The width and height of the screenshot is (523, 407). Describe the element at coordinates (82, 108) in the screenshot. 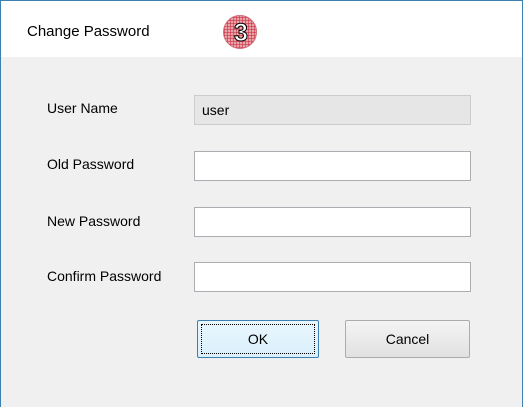

I see `user-name-label: User Name` at that location.